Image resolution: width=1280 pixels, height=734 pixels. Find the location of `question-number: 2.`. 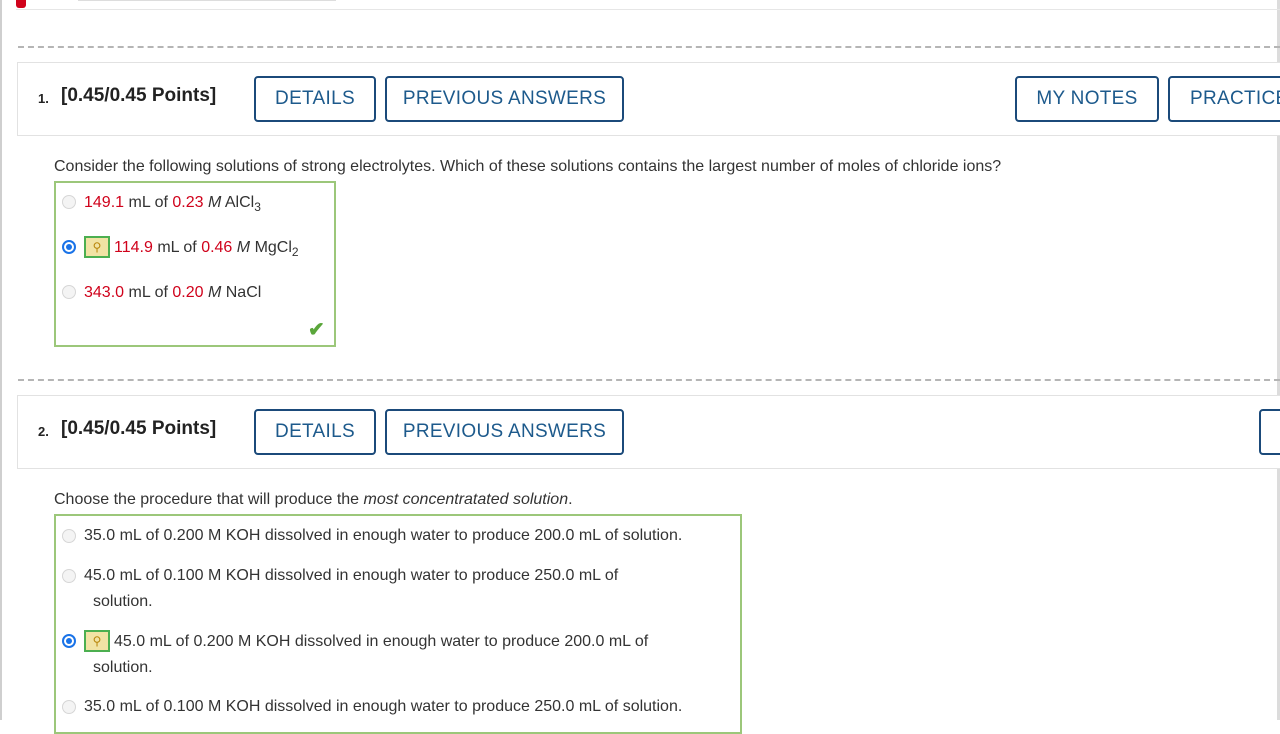

question-number: 2. is located at coordinates (43, 431).